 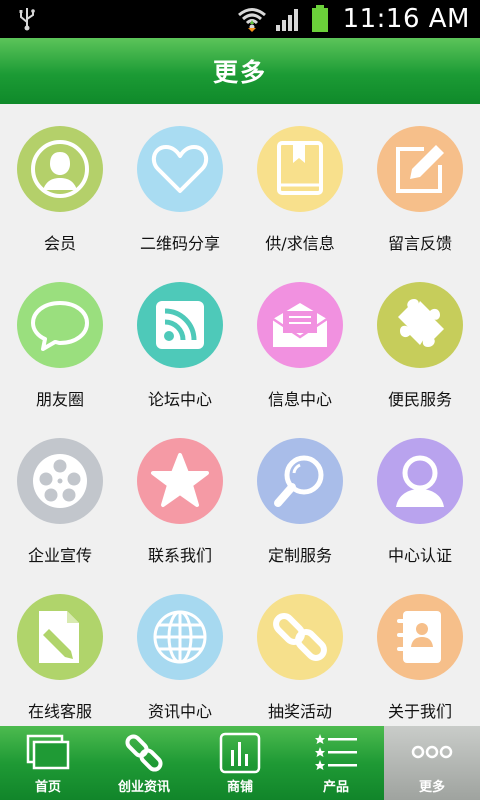 I want to click on windows-icon, so click(x=48, y=752).